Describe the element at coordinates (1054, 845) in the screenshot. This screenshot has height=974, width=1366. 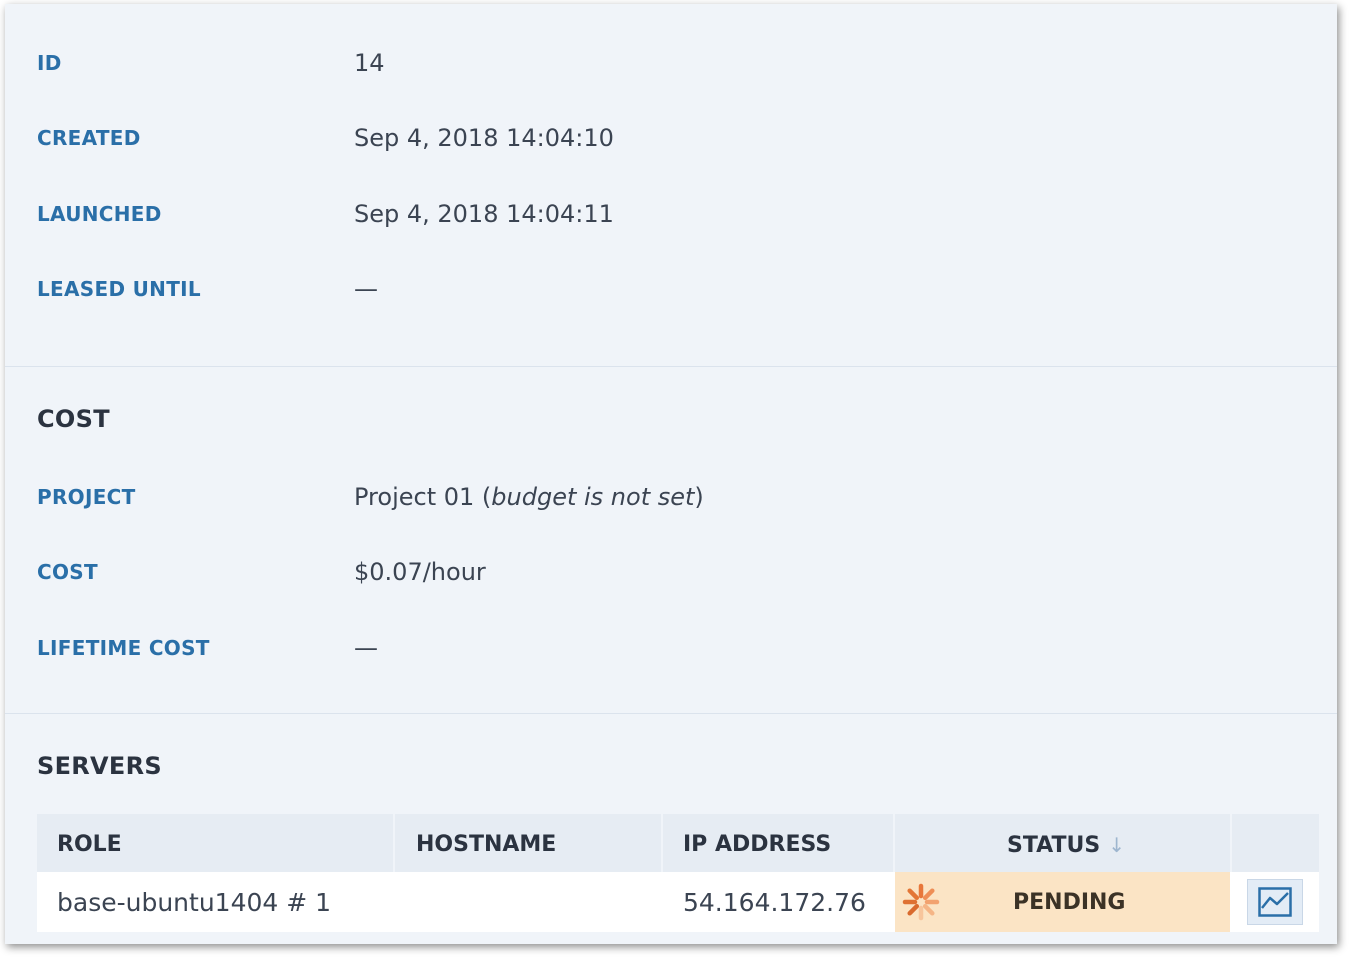
I see `status-header-label: STATUS` at that location.